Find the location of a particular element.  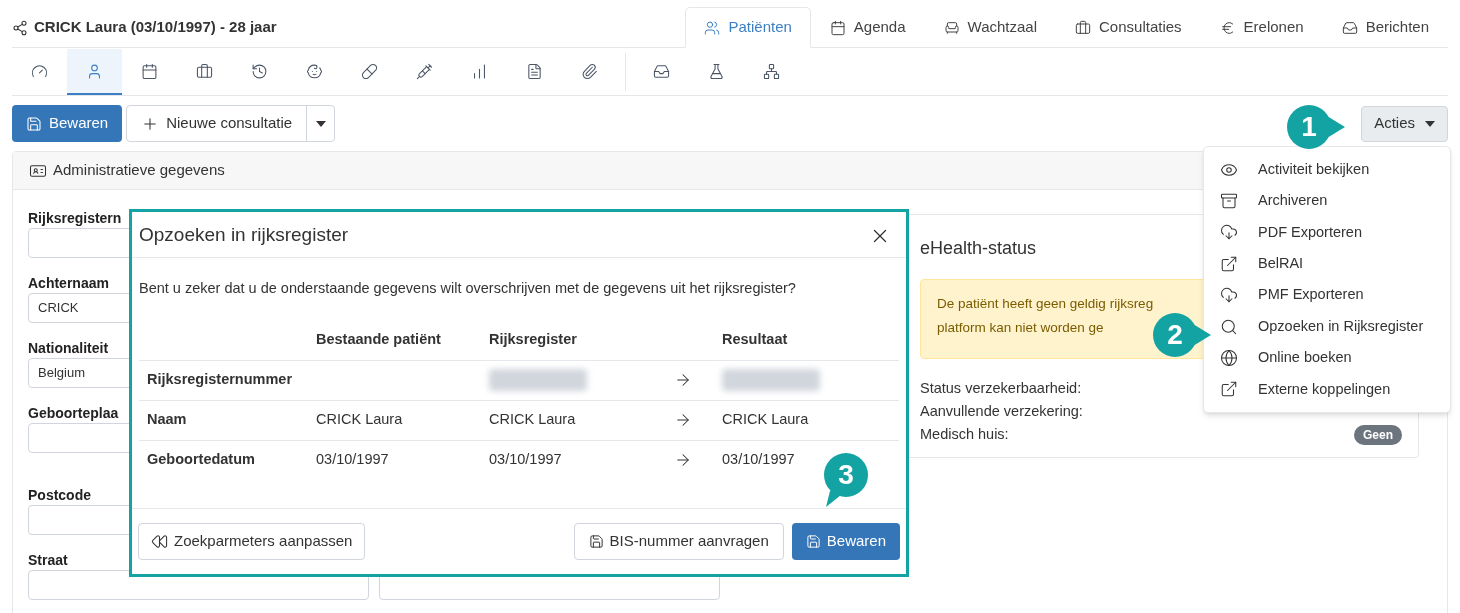

paperclip-icon is located at coordinates (589, 71).